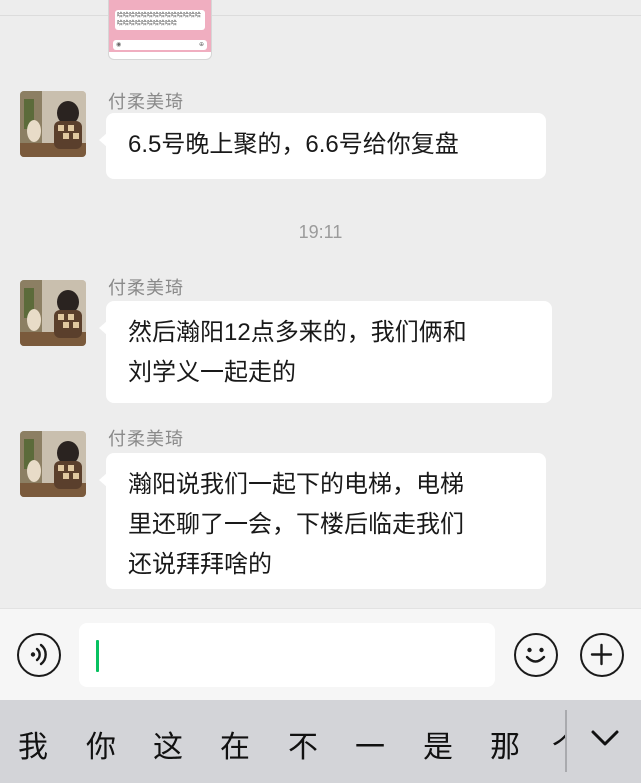 This screenshot has width=641, height=783. Describe the element at coordinates (320, 741) in the screenshot. I see `ime-candidate-bar: 我 你 这 在 不 一 是 那 个` at that location.